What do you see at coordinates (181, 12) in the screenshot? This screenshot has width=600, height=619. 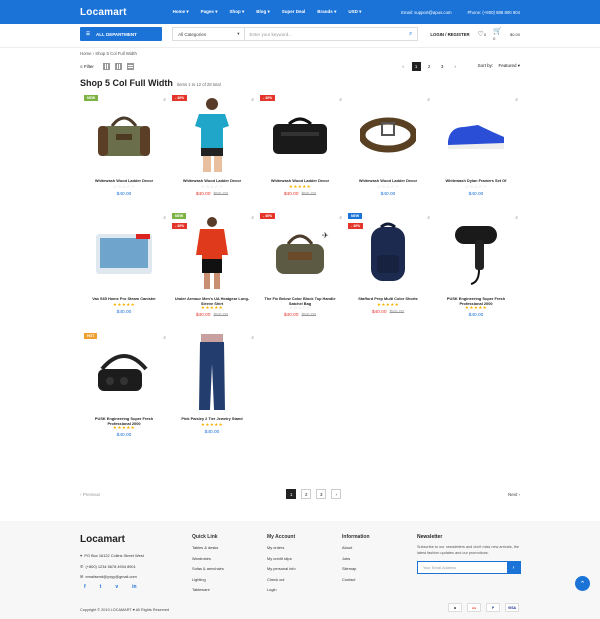 I see `nav-home: Home ▾` at bounding box center [181, 12].